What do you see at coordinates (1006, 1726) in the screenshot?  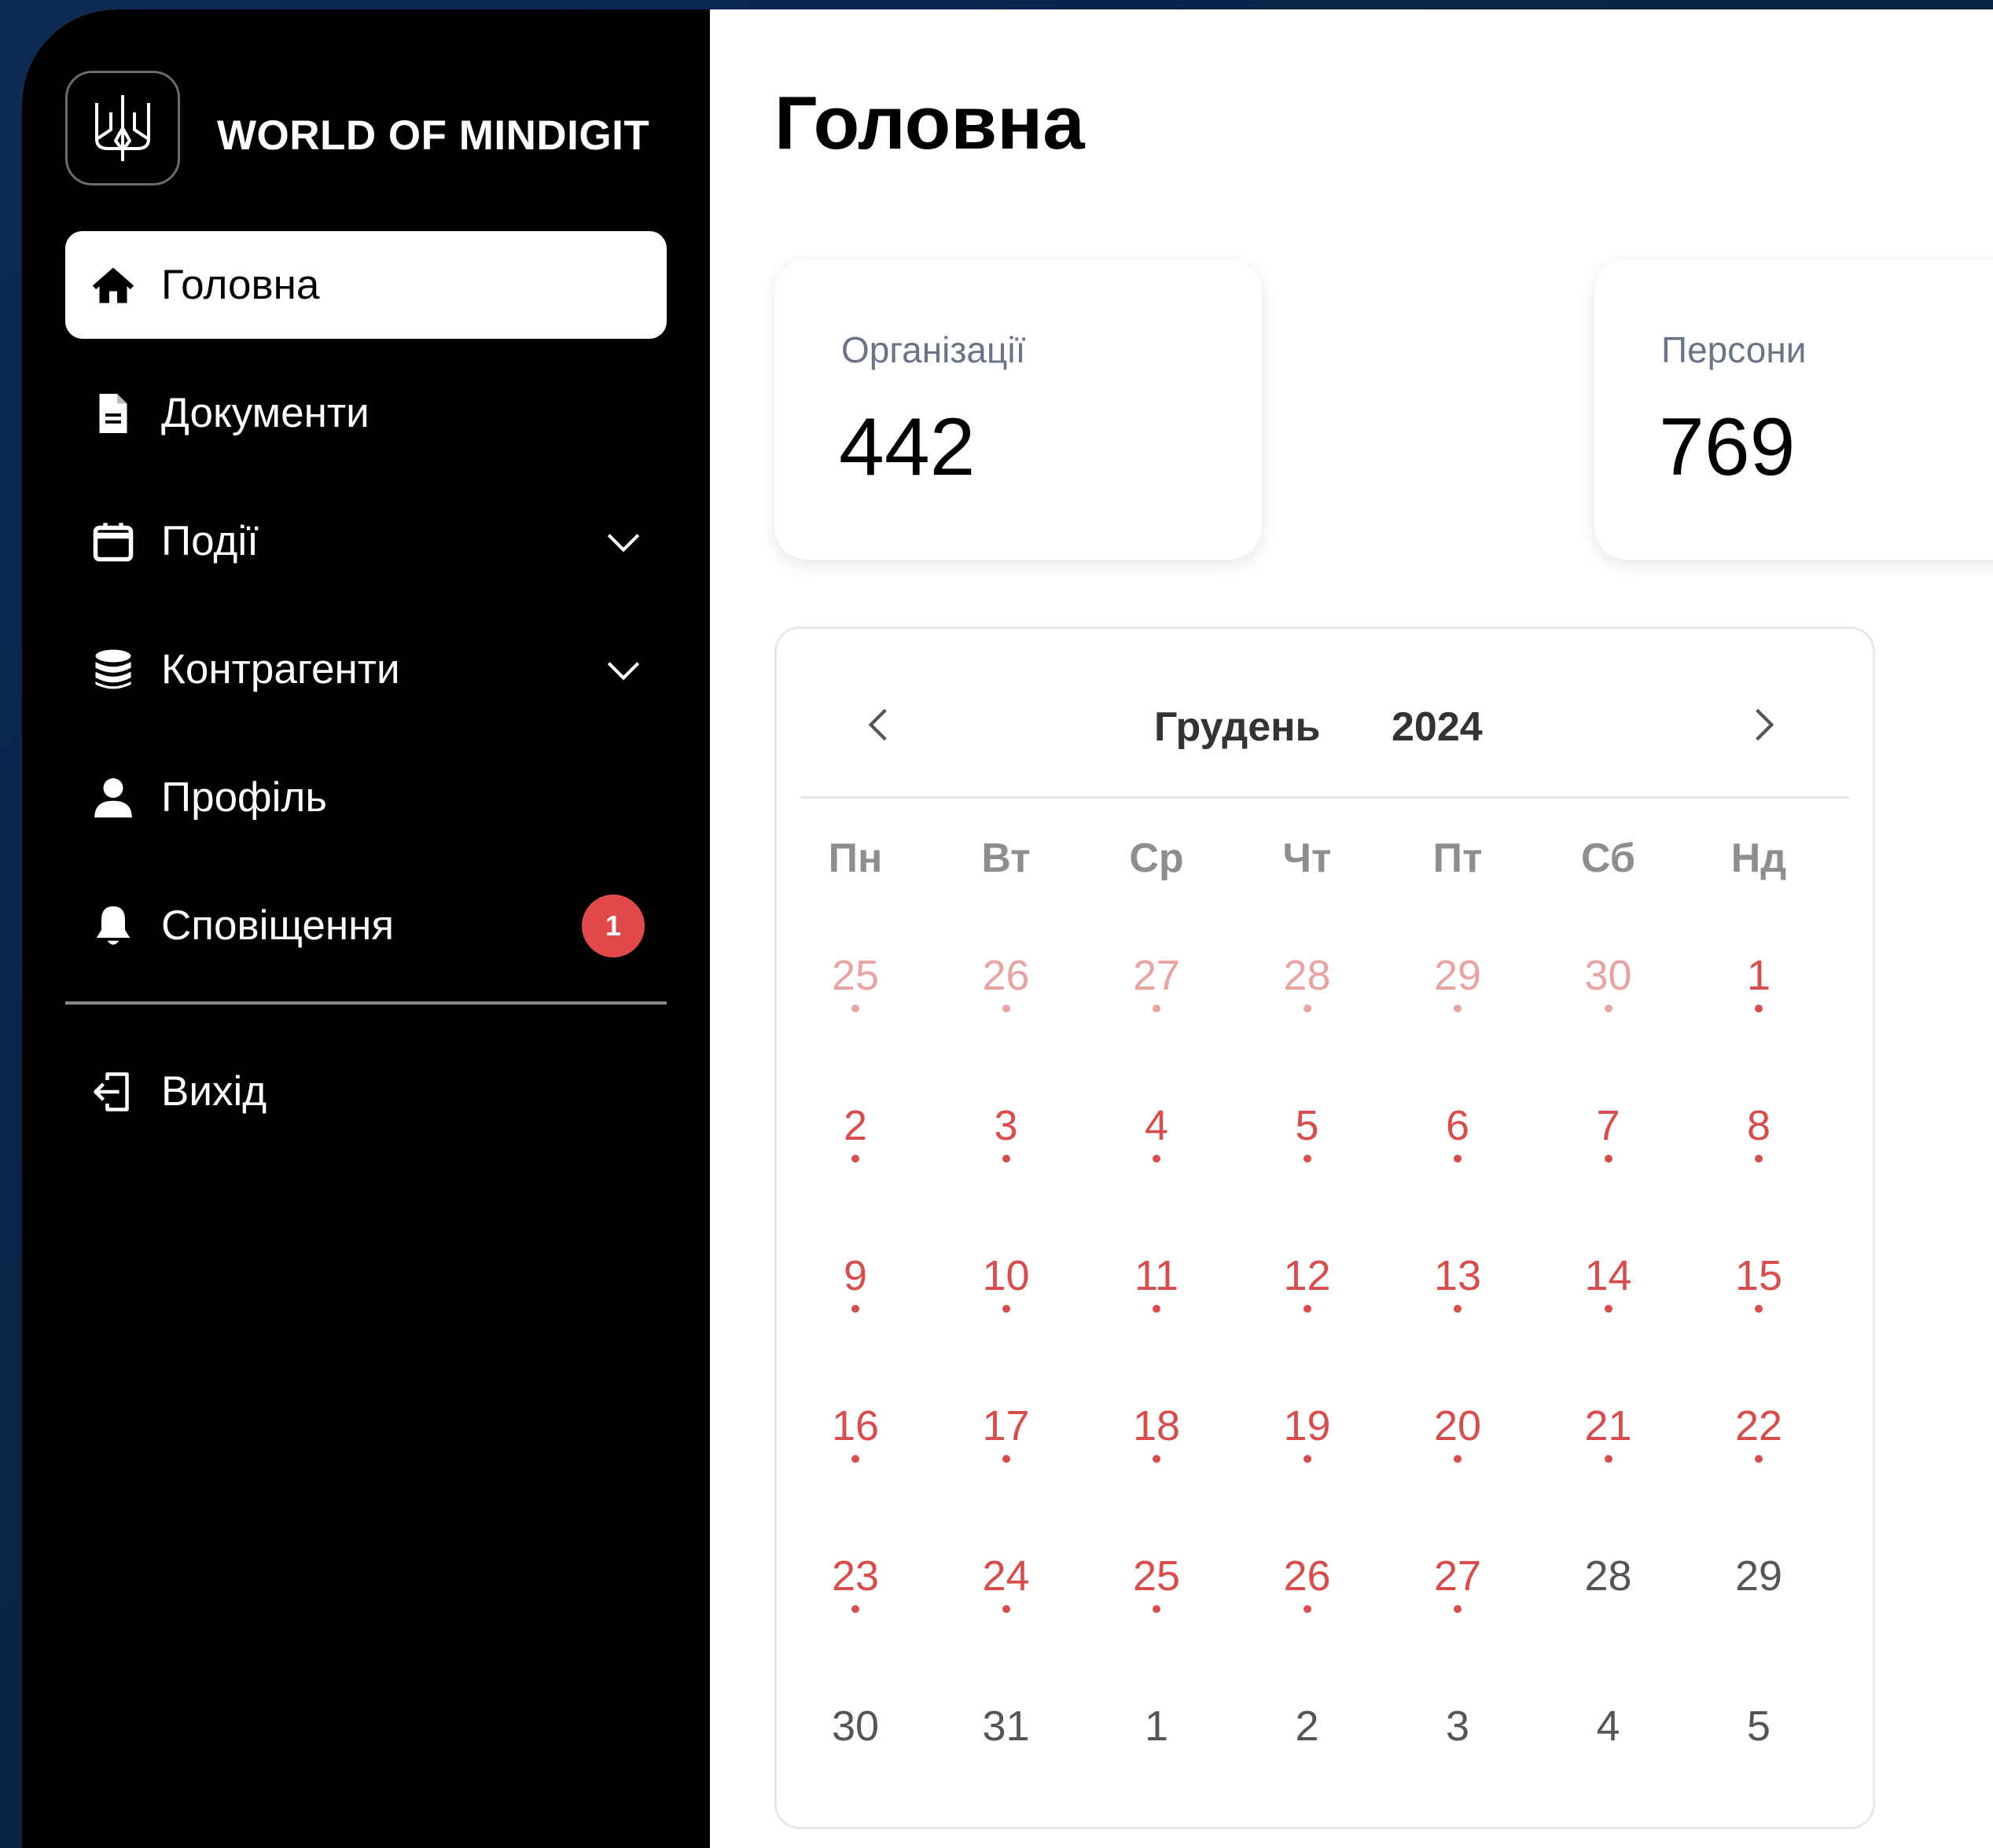 I see `calendar-day: 31` at bounding box center [1006, 1726].